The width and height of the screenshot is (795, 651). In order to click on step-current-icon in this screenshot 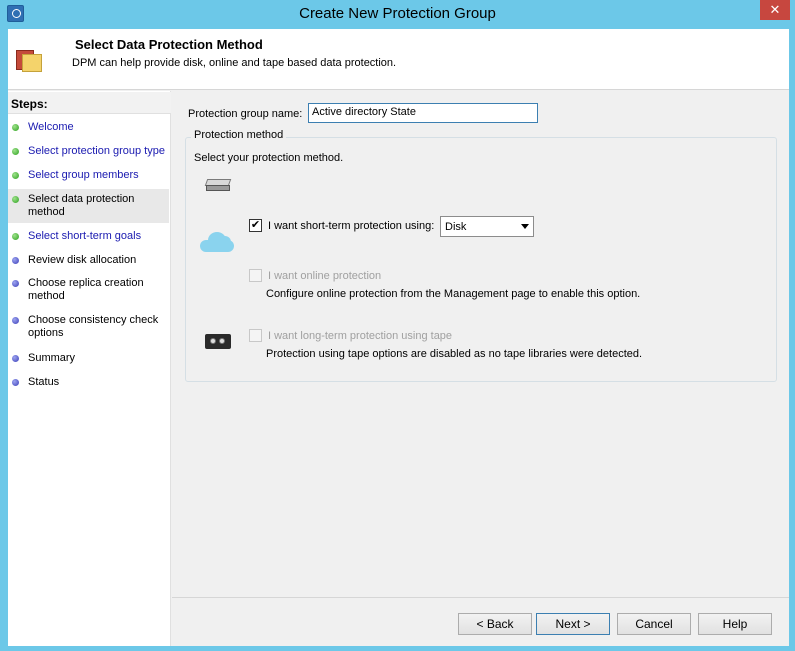, I will do `click(15, 199)`.